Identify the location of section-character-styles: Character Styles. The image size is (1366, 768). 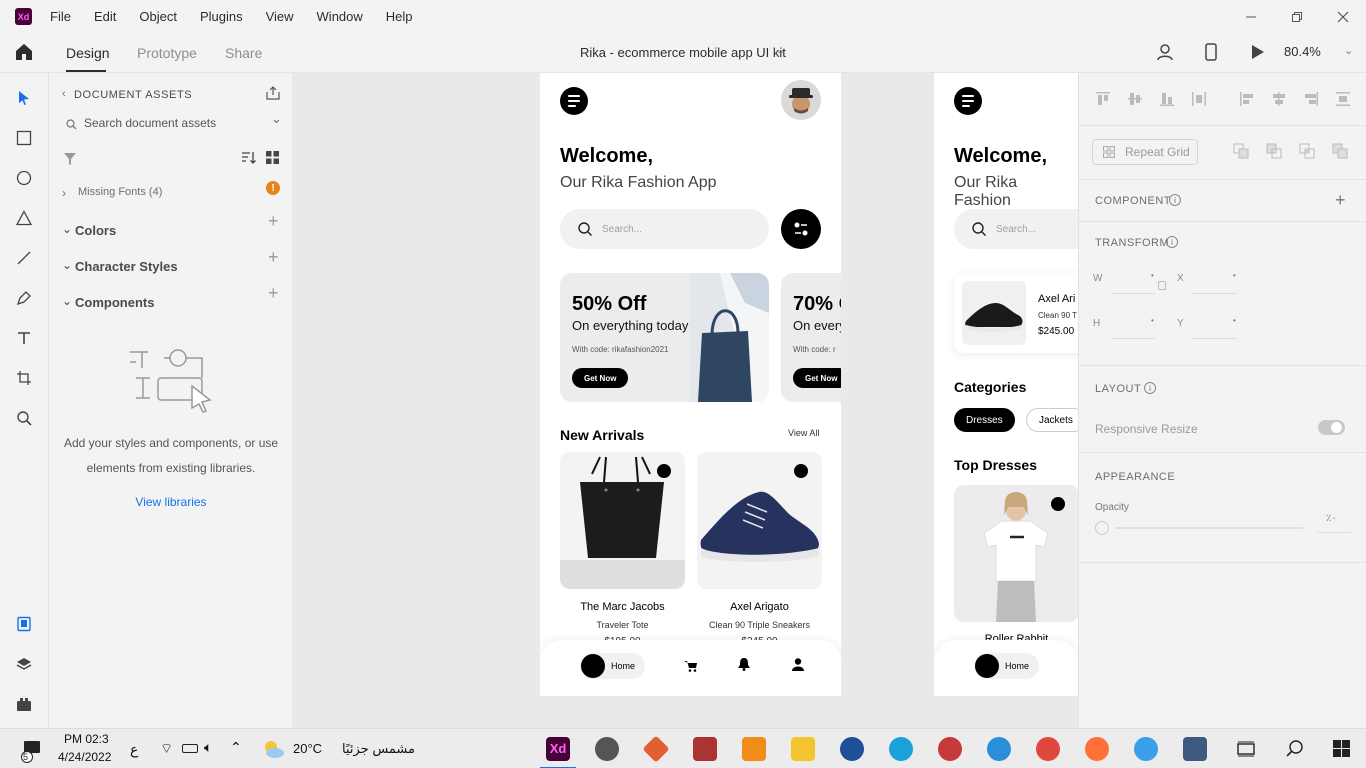
(126, 266).